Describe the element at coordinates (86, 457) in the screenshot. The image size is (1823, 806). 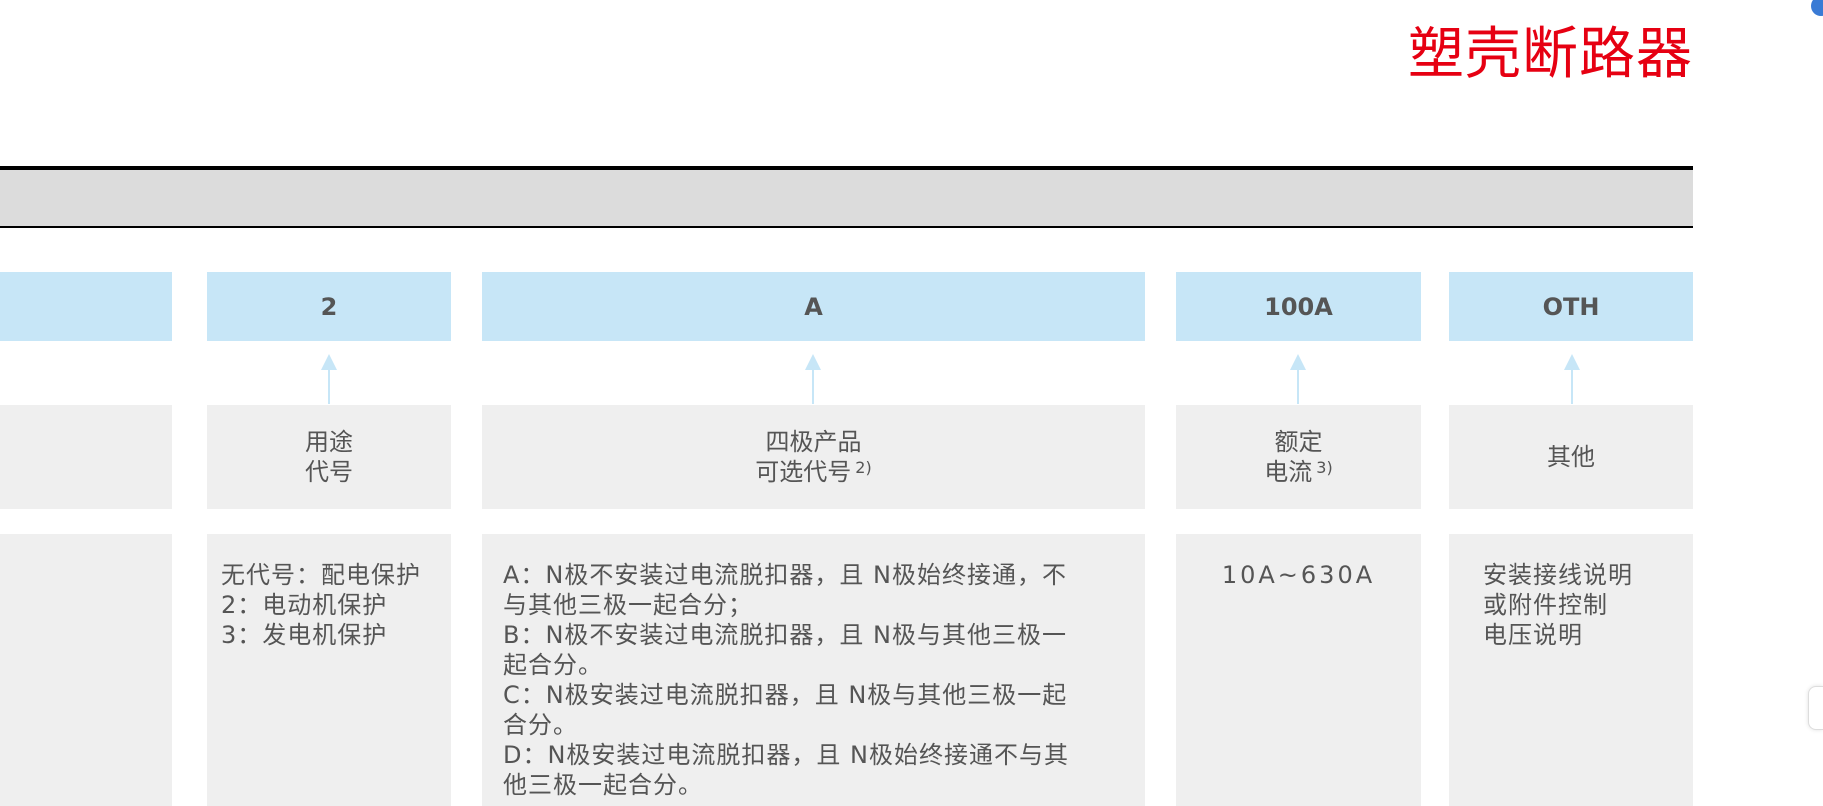
I see `label-partial` at that location.